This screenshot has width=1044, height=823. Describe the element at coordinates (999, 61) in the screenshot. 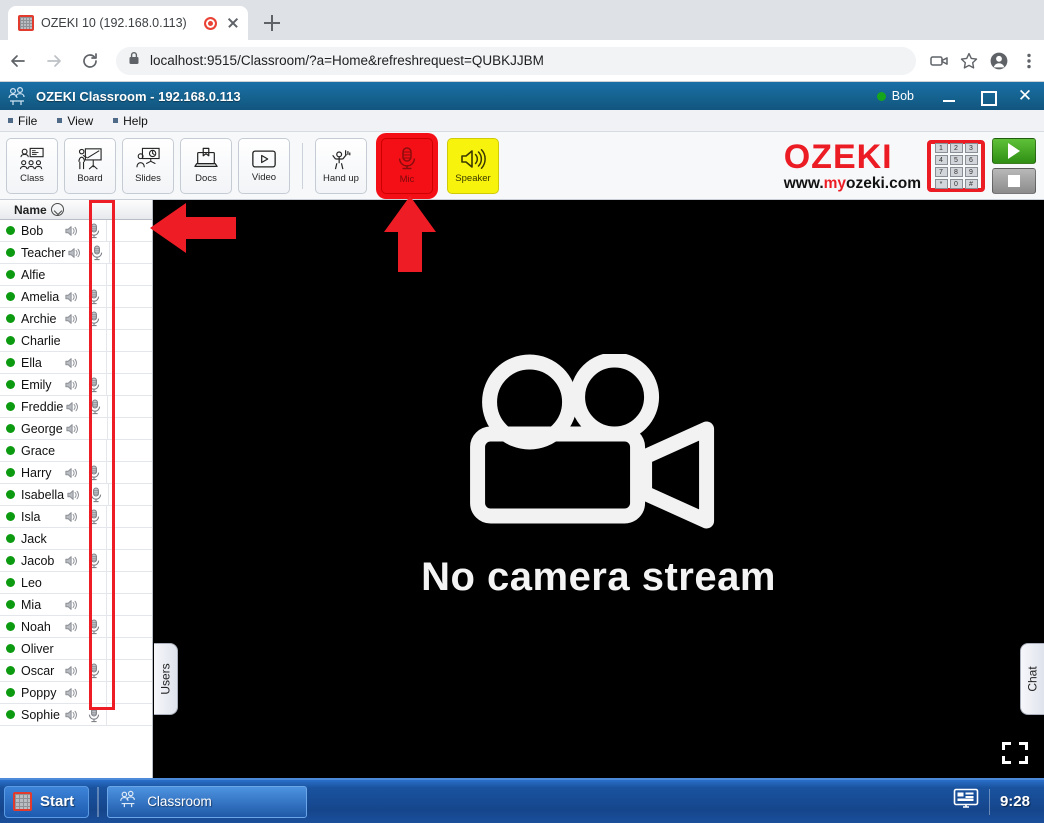

I see `profile-avatar-icon` at that location.